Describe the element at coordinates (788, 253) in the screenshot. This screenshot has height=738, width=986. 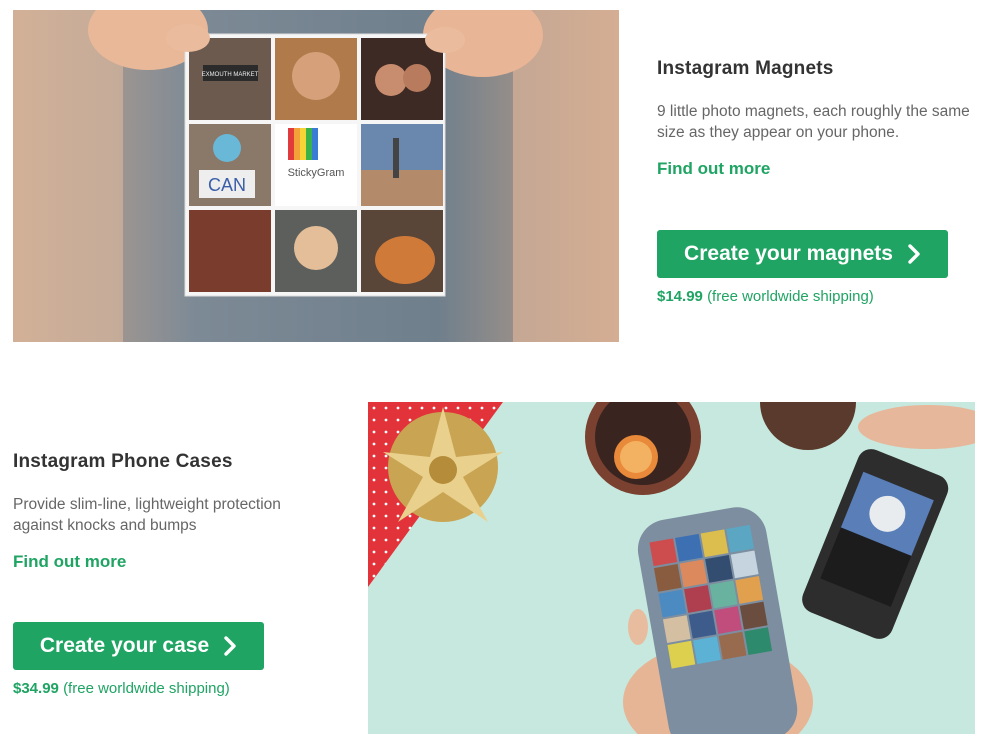
I see `create-magnets-button-label: Create your magnets` at that location.